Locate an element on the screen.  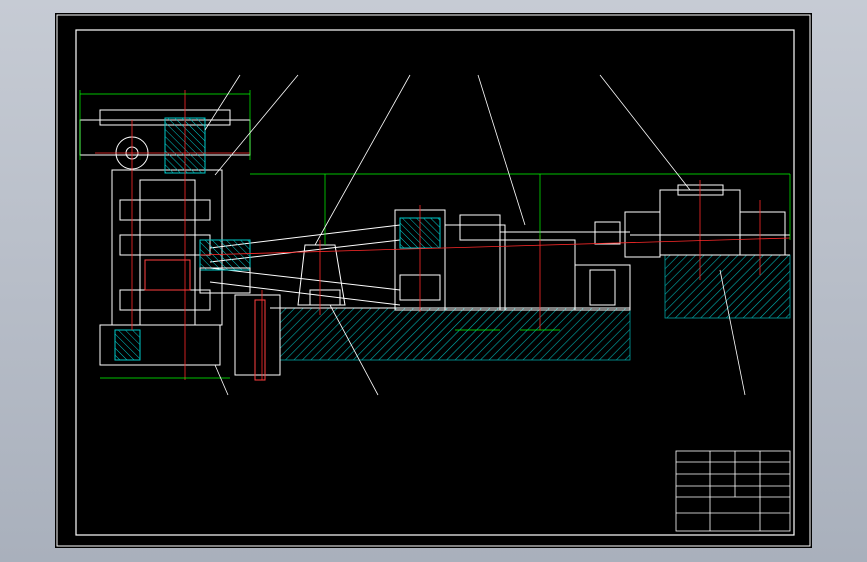
foundation is located at coordinates (530, 307).